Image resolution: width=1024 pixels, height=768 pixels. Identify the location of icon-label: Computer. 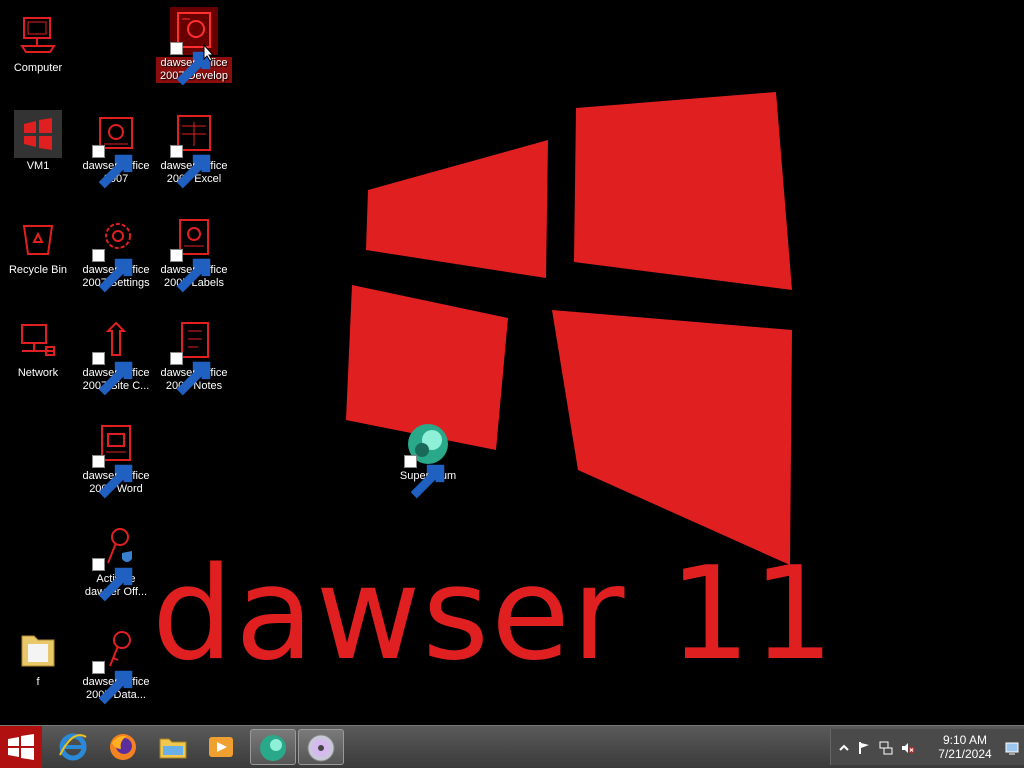
(38, 68).